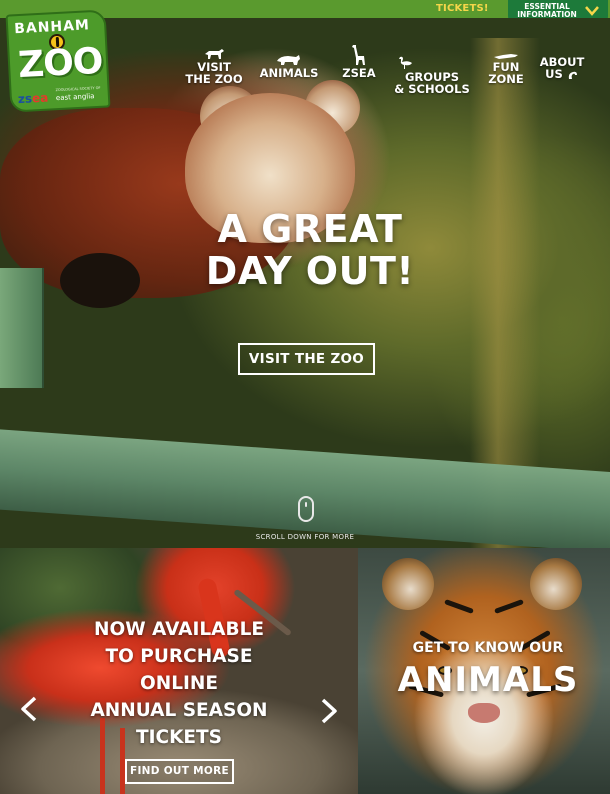 The width and height of the screenshot is (610, 794). I want to click on promo-line: ONLINE, so click(178, 683).